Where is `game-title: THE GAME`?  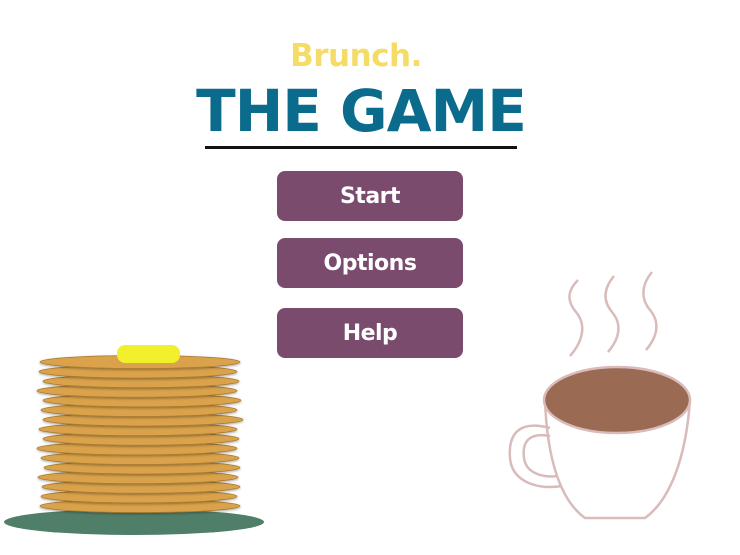
game-title: THE GAME is located at coordinates (361, 111).